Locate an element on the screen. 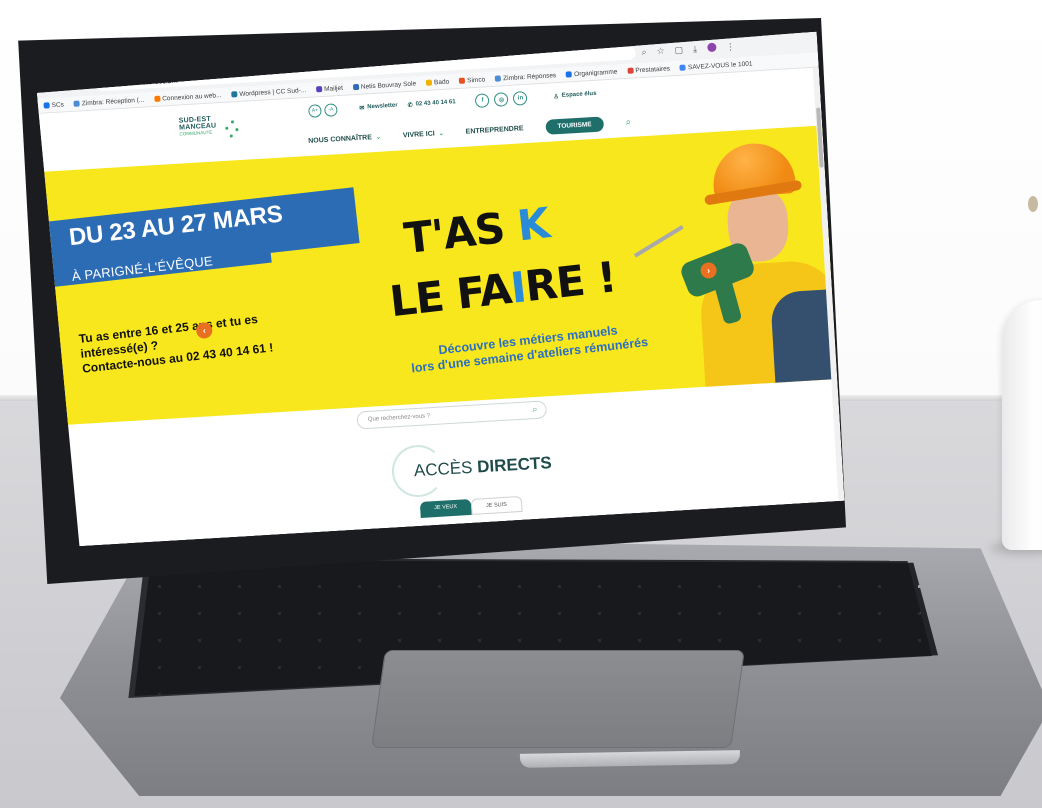 This screenshot has width=1042, height=808. bookmark-label: Netis Bouvray Sole is located at coordinates (388, 85).